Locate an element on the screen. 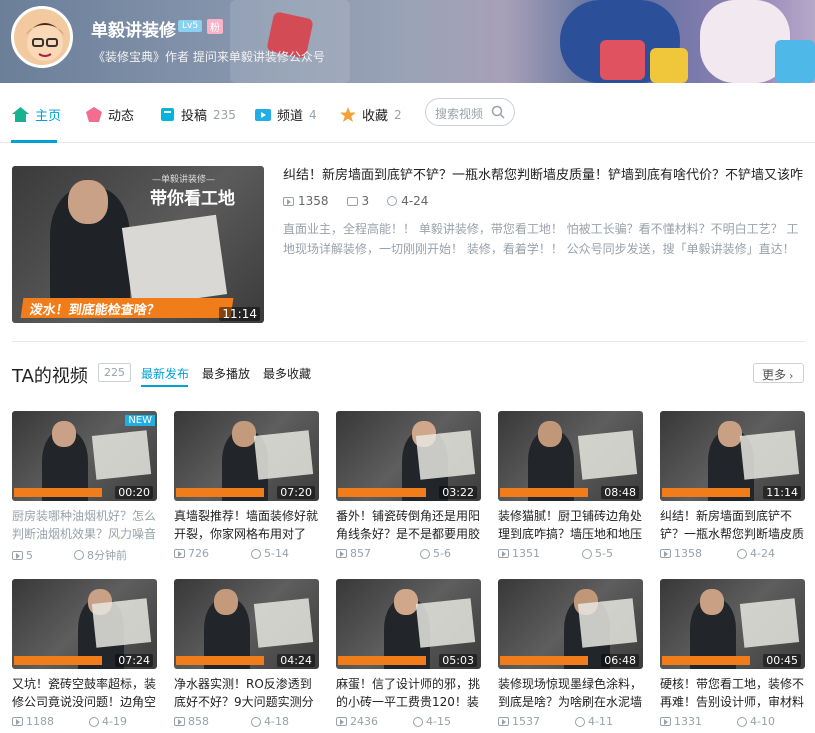 The width and height of the screenshot is (815, 733). tab-dynamic: 动态 is located at coordinates (110, 114).